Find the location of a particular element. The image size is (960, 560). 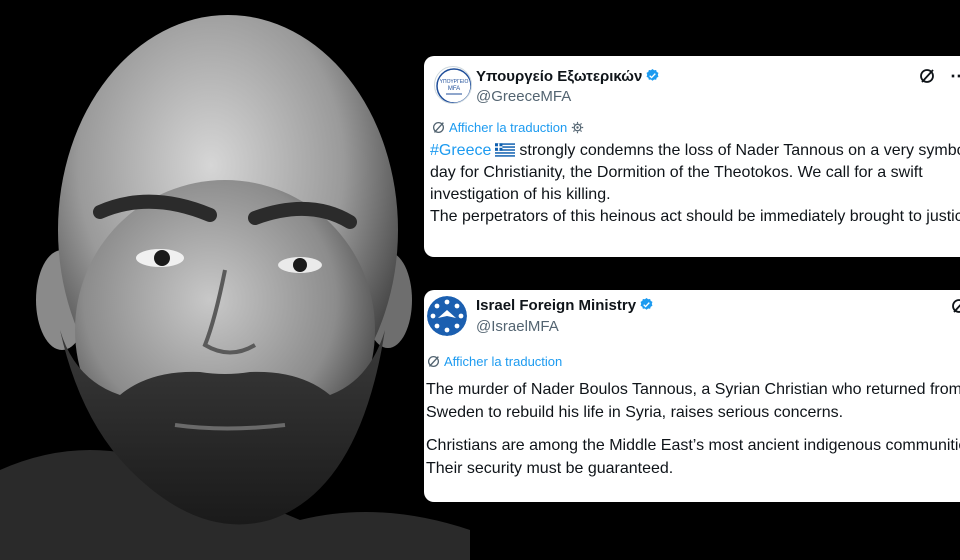

greece-translate-label: Afficher la traduction is located at coordinates (508, 127).